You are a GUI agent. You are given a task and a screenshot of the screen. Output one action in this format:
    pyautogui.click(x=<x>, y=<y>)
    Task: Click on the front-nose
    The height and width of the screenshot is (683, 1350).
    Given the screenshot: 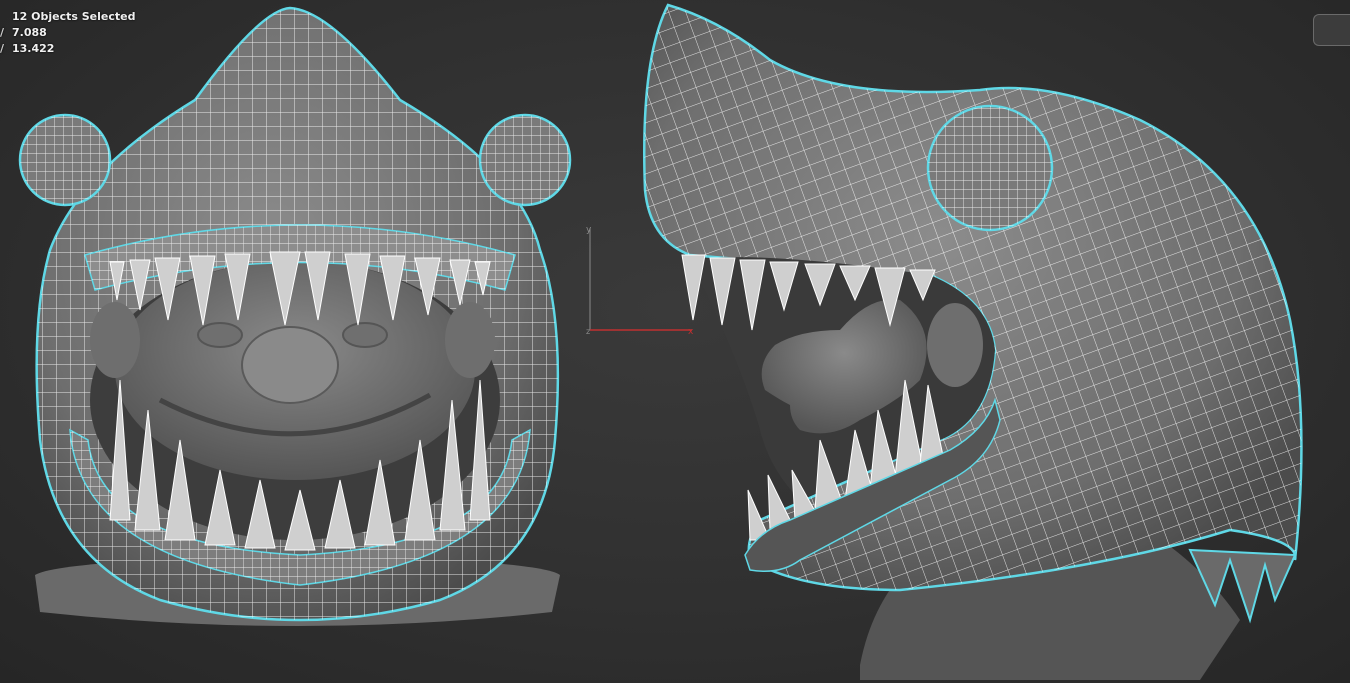 What is the action you would take?
    pyautogui.click(x=290, y=365)
    